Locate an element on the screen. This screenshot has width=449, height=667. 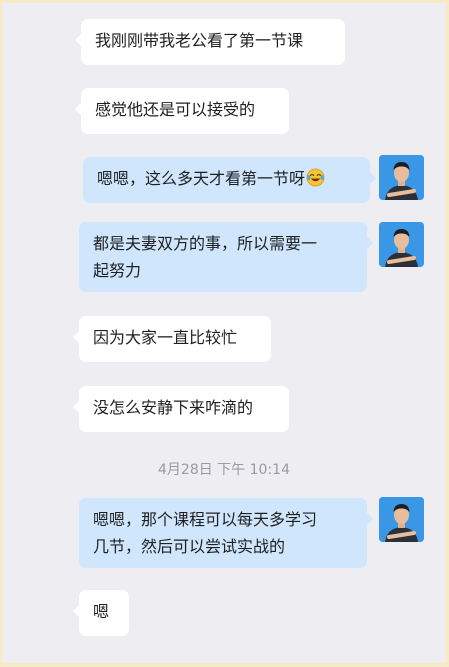
message-text-line: 起努力 is located at coordinates (117, 270).